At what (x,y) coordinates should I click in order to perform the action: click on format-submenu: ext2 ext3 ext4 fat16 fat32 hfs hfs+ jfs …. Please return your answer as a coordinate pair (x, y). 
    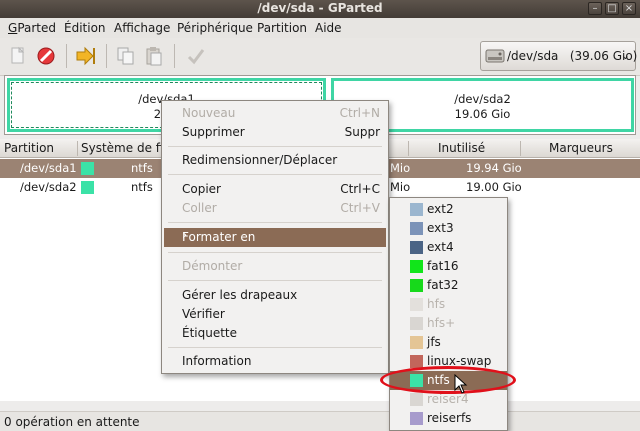
    Looking at the image, I should click on (448, 314).